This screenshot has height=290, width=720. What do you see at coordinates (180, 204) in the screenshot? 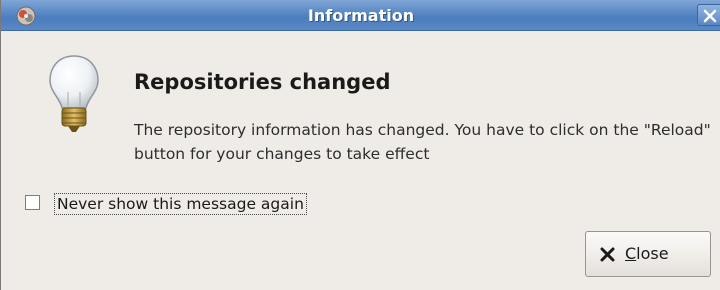
I see `never-show-again-label: Never show this message again` at bounding box center [180, 204].